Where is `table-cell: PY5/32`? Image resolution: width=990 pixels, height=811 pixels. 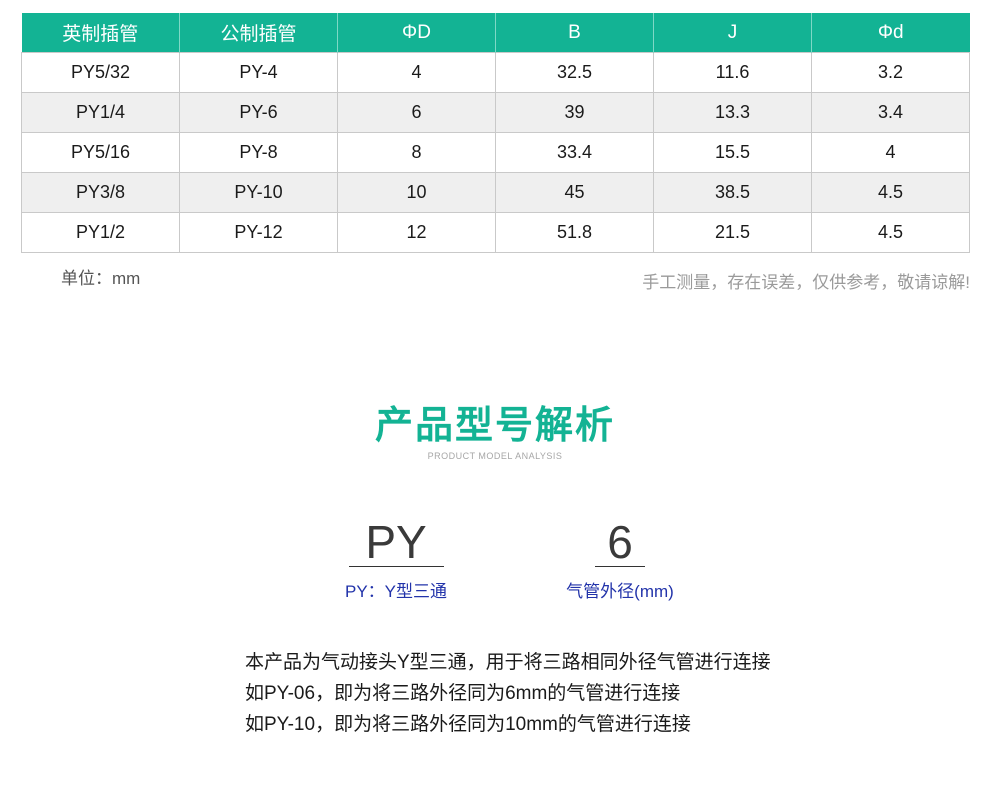 table-cell: PY5/32 is located at coordinates (100, 72).